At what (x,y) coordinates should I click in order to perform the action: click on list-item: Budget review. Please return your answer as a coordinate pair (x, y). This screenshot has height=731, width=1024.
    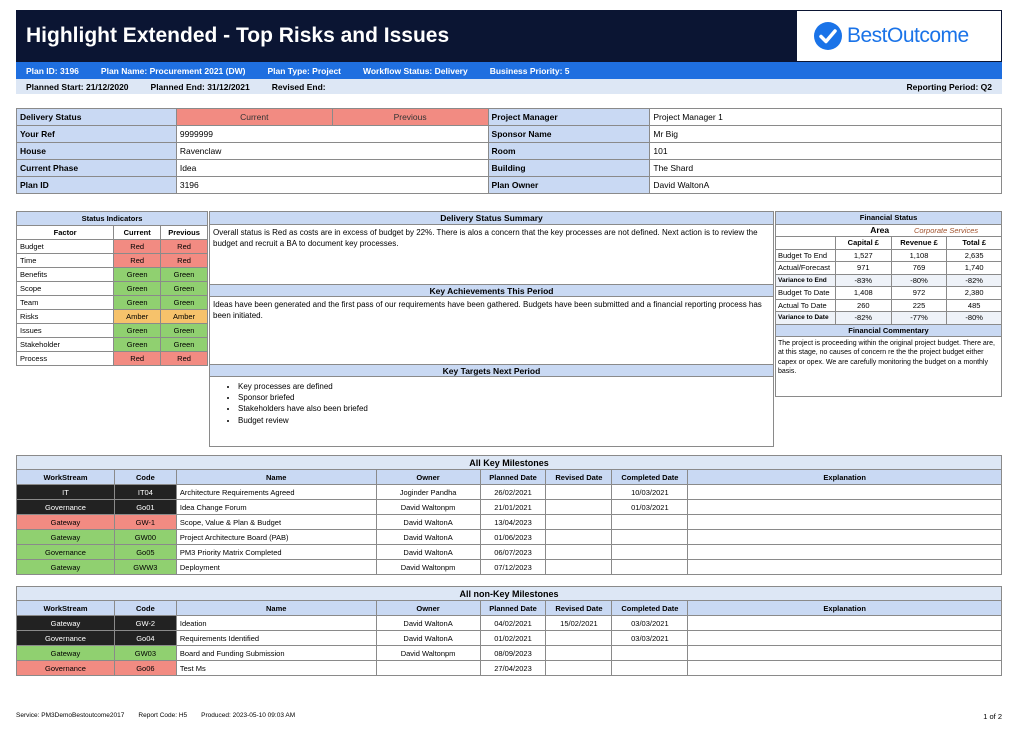
    Looking at the image, I should click on (505, 420).